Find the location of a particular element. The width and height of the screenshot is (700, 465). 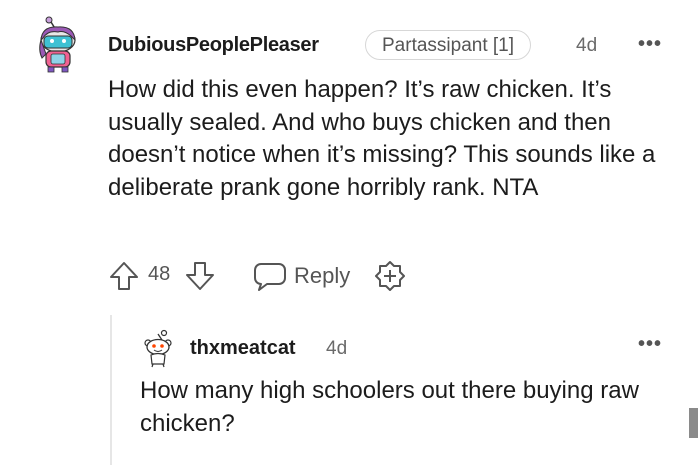

thread-collapse-line is located at coordinates (111, 390).